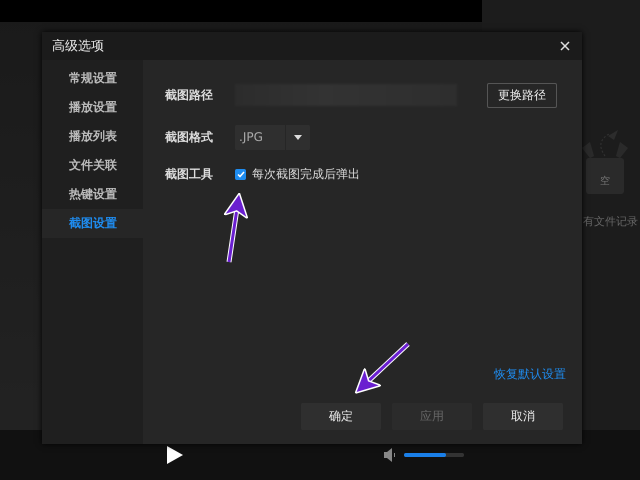 The image size is (640, 480). I want to click on close-icon, so click(565, 46).